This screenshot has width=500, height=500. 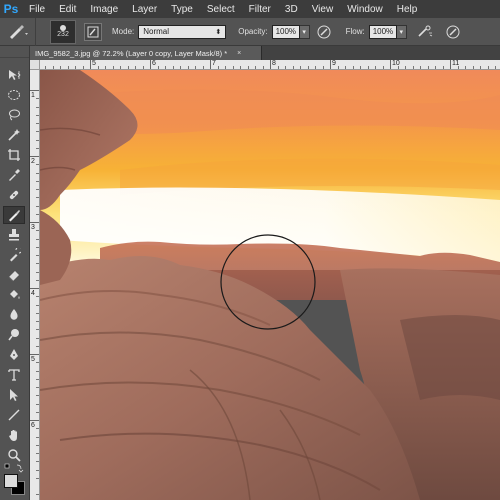 I want to click on menu-view: View, so click(x=323, y=9).